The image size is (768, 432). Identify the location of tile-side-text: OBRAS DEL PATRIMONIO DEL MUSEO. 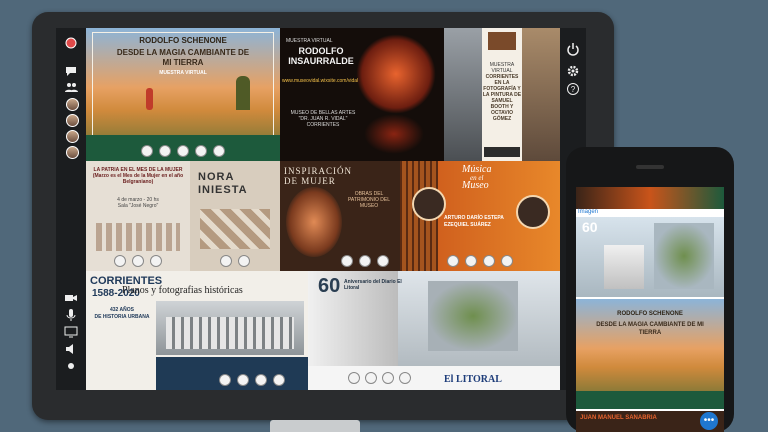
(369, 200).